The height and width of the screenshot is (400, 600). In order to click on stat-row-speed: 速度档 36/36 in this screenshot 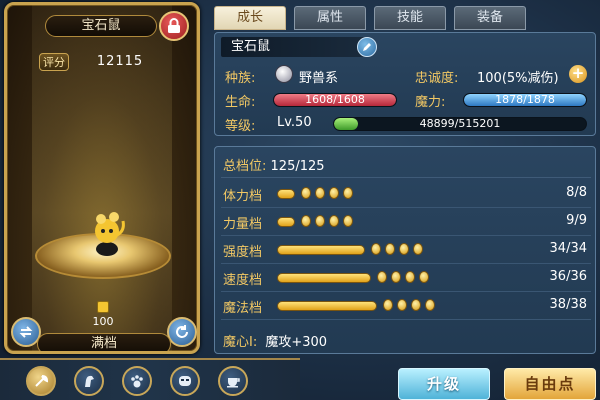, I will do `click(406, 278)`.